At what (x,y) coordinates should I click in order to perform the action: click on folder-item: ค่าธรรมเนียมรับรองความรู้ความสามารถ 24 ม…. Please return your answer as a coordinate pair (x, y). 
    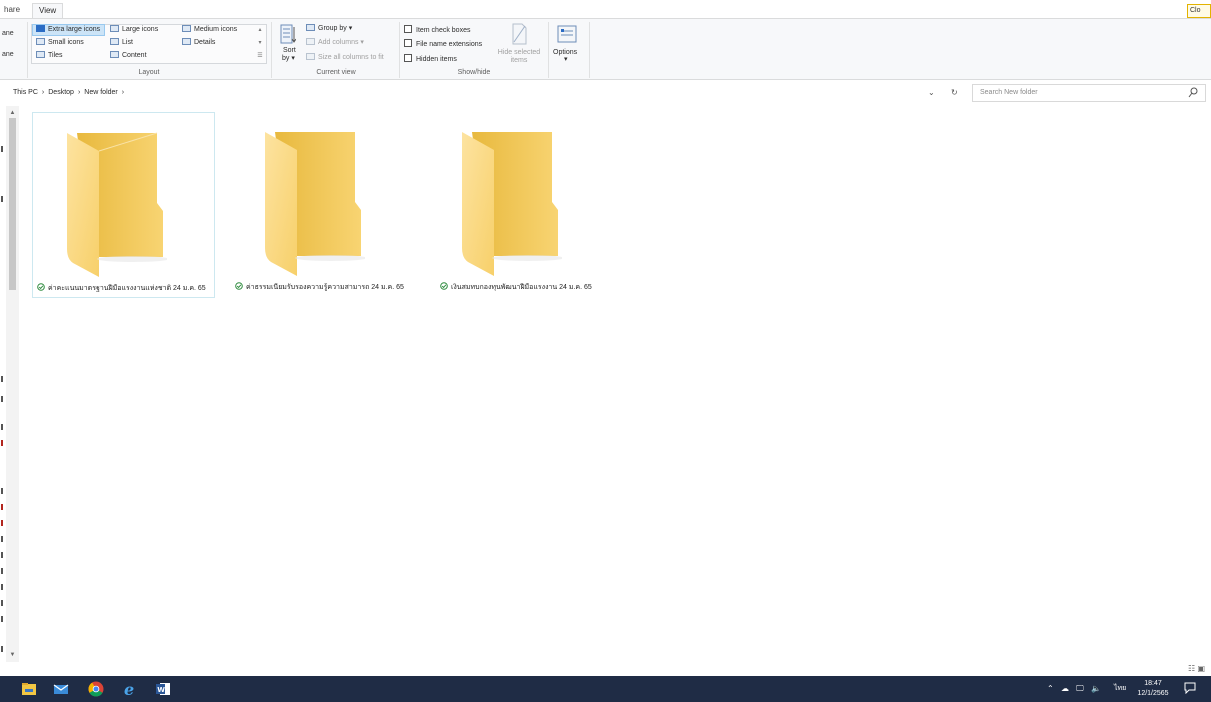
    Looking at the image, I should click on (322, 205).